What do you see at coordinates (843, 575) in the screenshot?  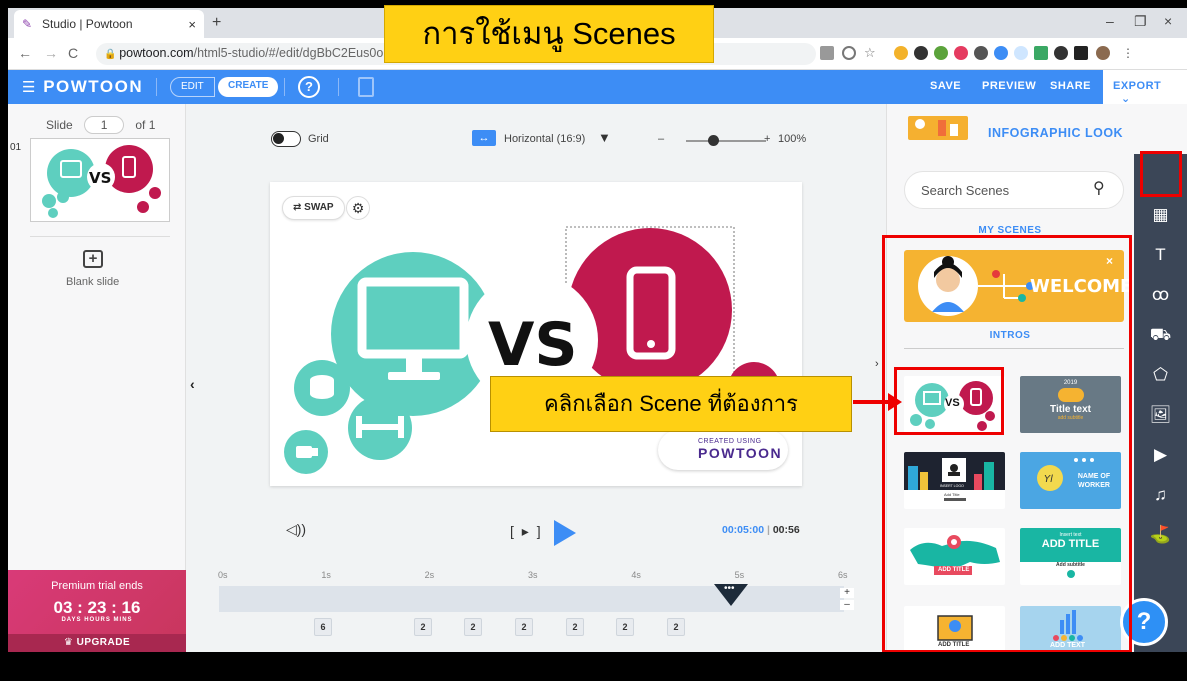 I see `timeline-tick-label: 6s` at bounding box center [843, 575].